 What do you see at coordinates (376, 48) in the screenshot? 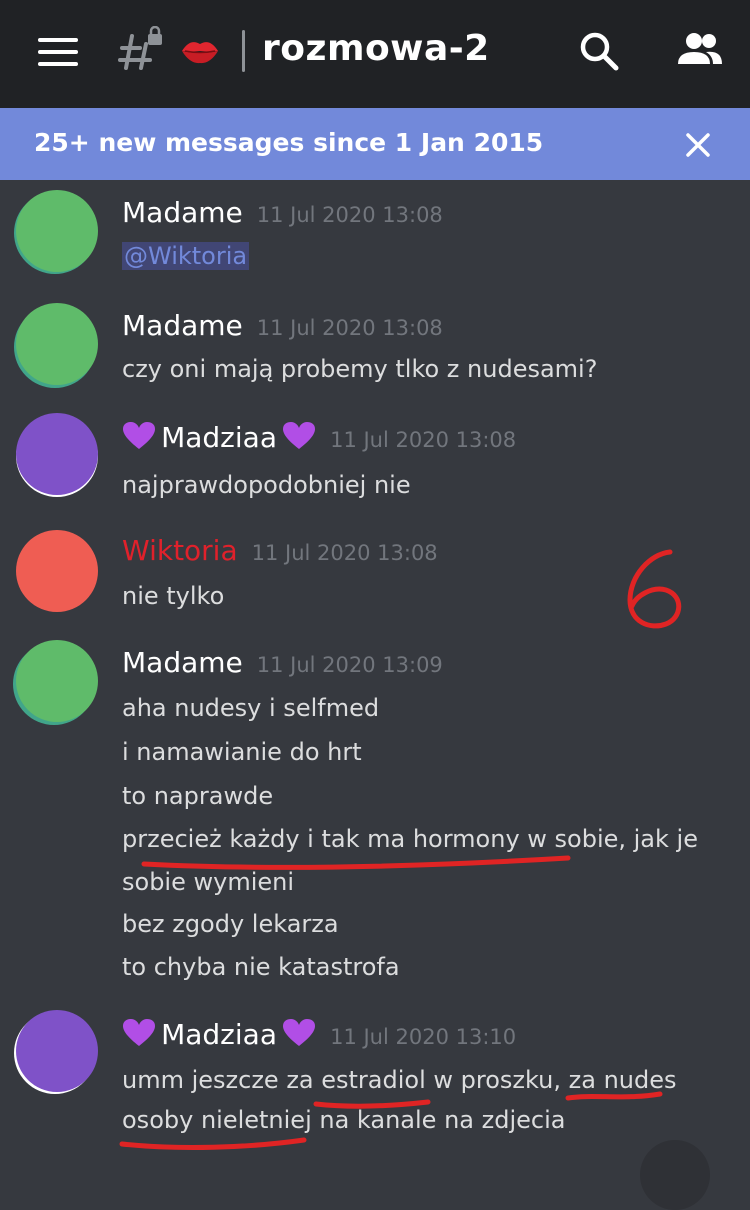
I see `channel-title: rozmowa-2` at bounding box center [376, 48].